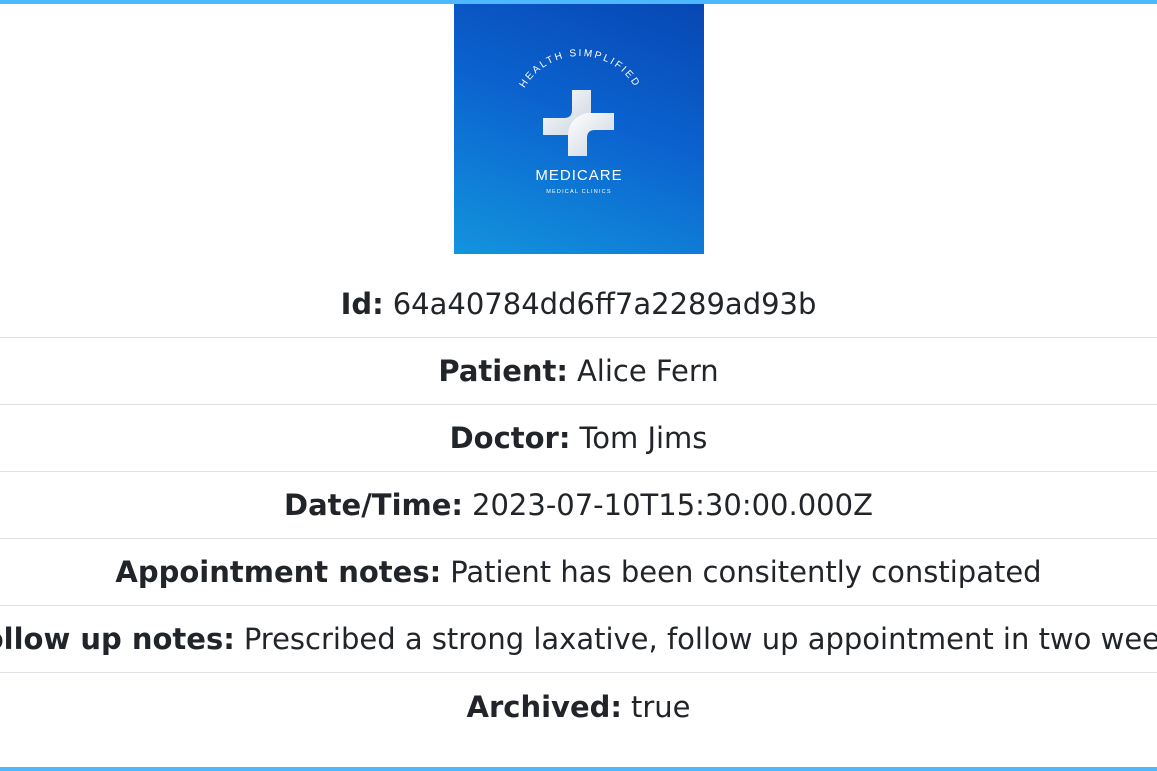  I want to click on appointment-notes-label: Appointment notes:, so click(278, 572).